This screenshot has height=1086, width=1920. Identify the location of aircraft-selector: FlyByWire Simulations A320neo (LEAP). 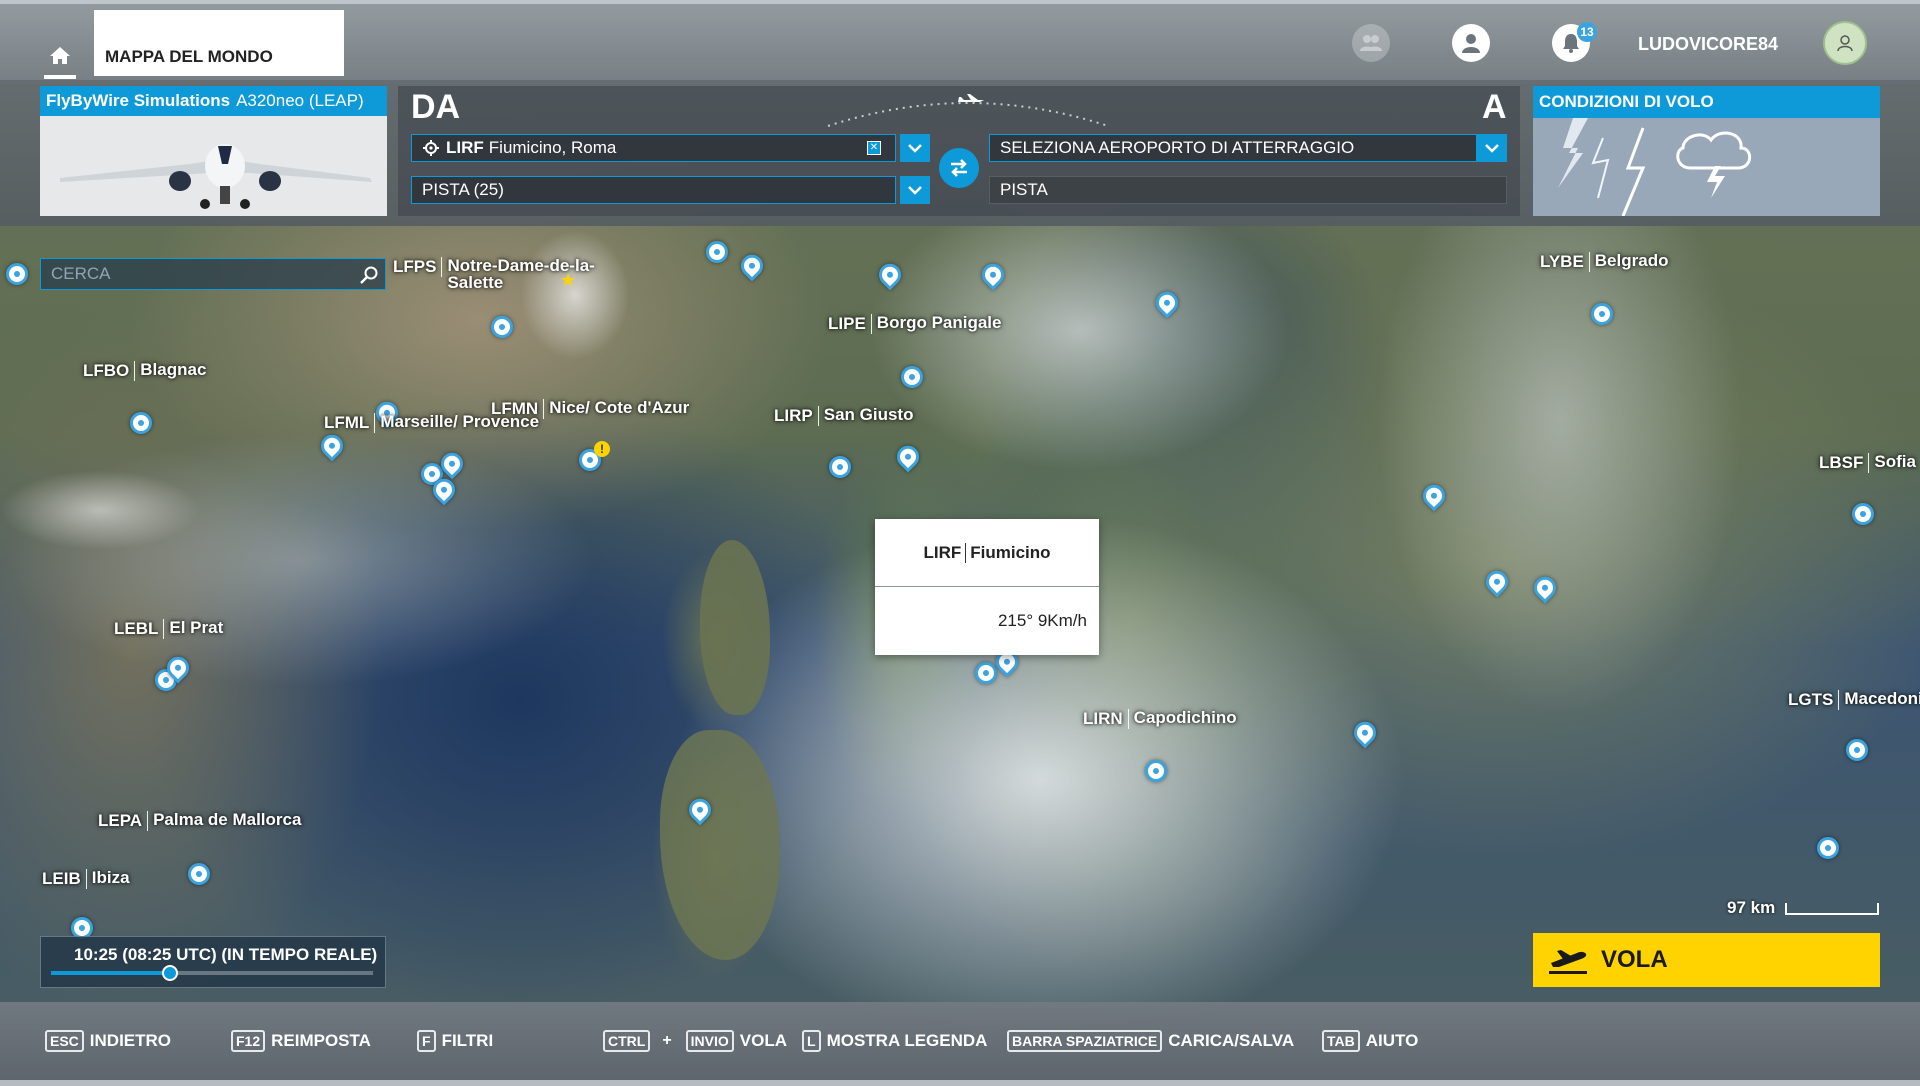
(213, 151).